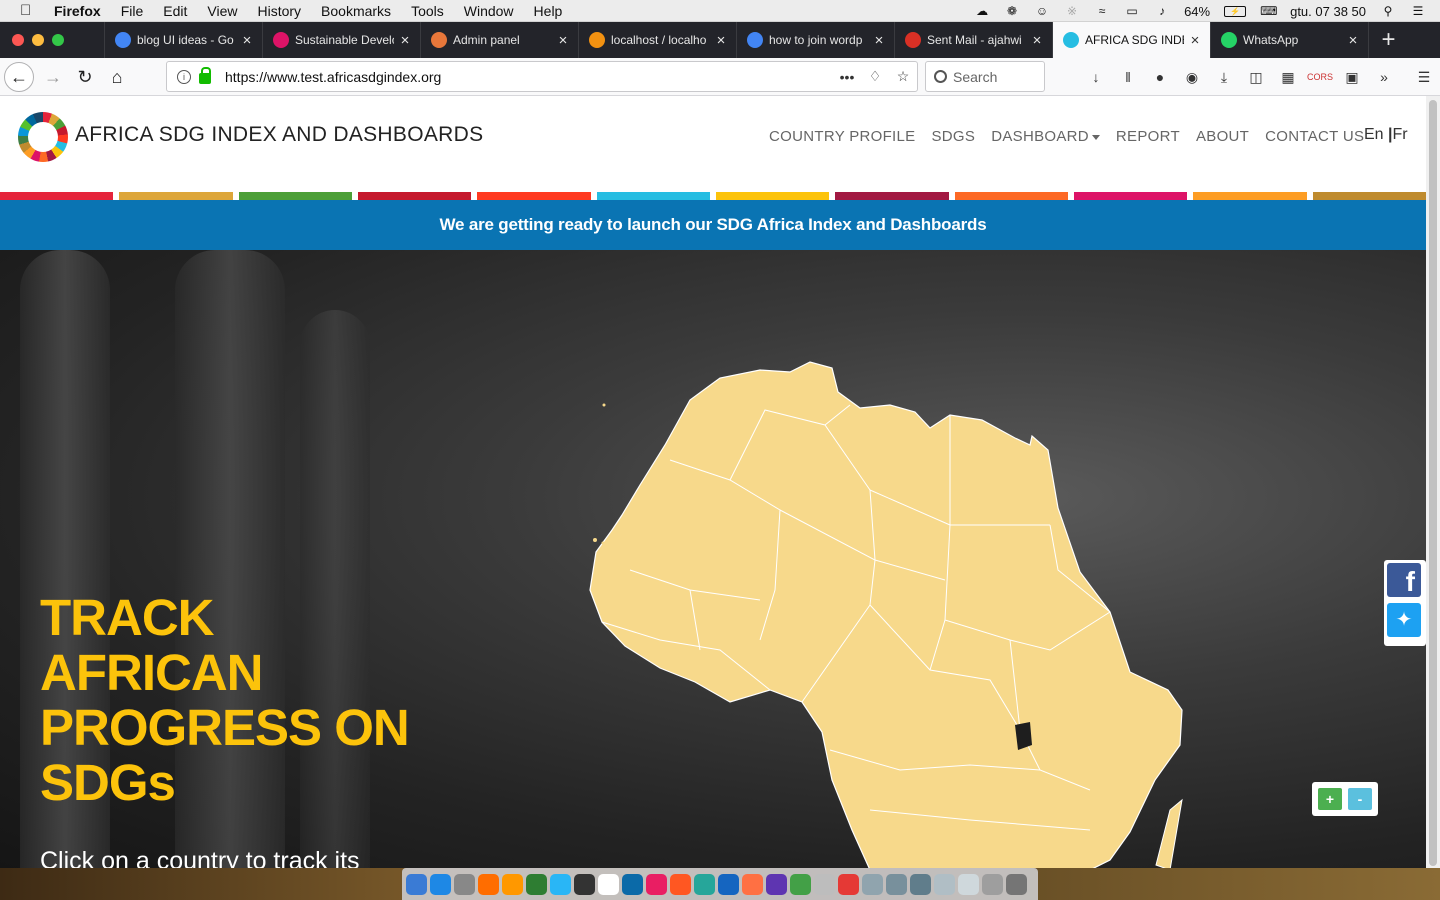  I want to click on cors-extension-icon: CORS, so click(1320, 77).